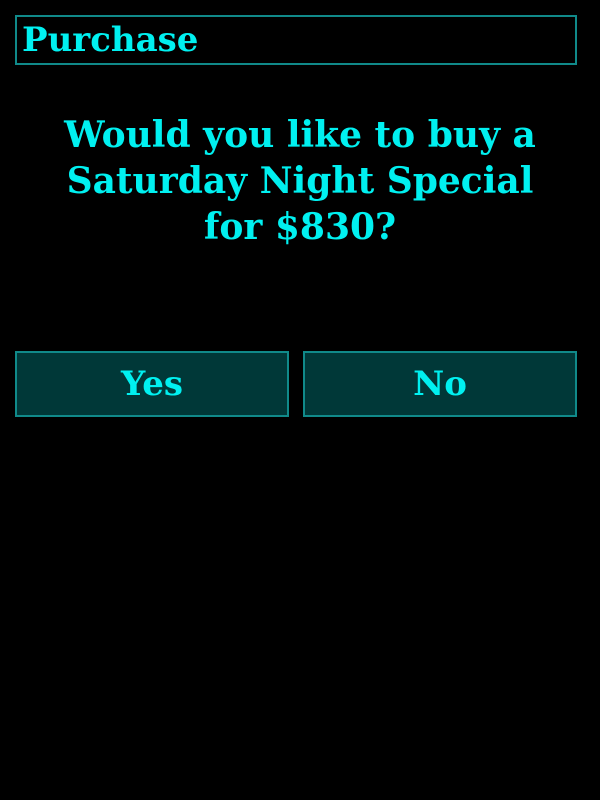 The image size is (600, 800). I want to click on no-button: No, so click(440, 384).